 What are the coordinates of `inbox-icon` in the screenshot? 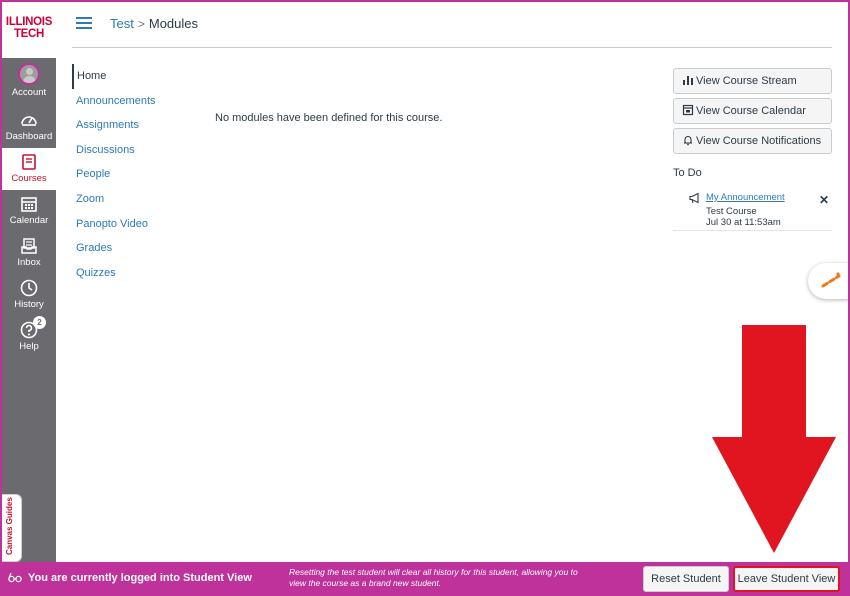 It's located at (29, 246).